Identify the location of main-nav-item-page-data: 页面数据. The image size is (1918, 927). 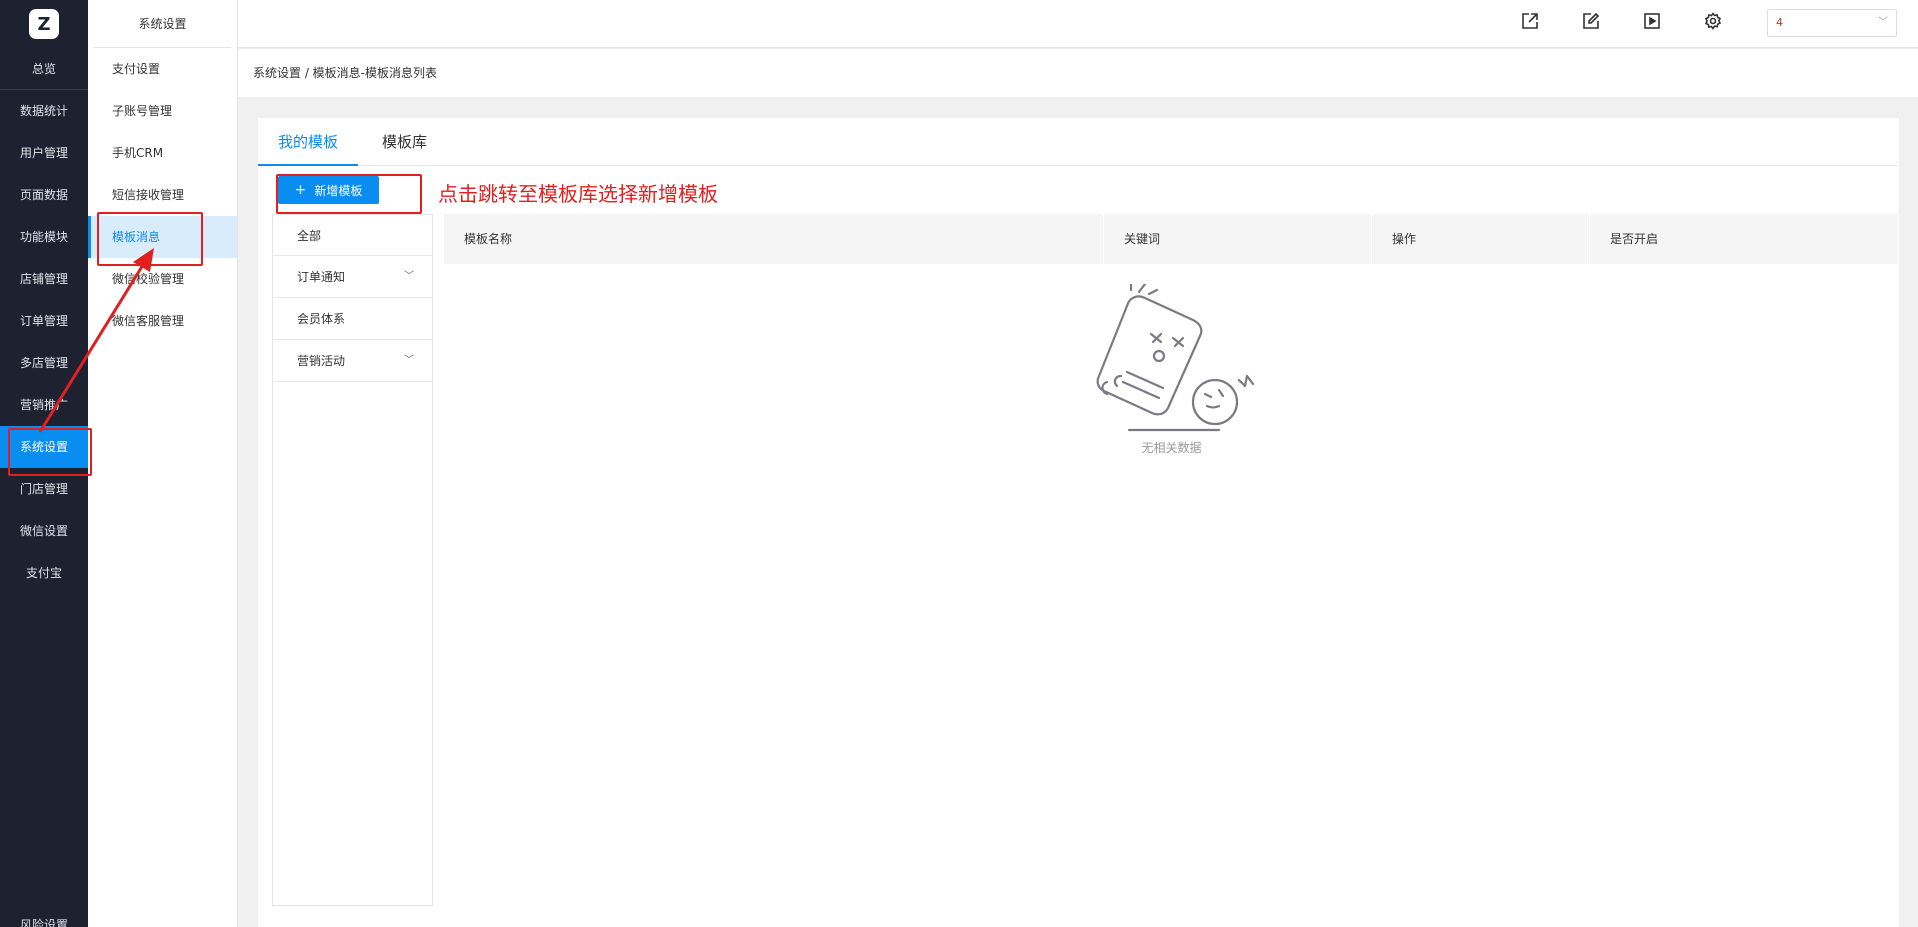
(44, 195).